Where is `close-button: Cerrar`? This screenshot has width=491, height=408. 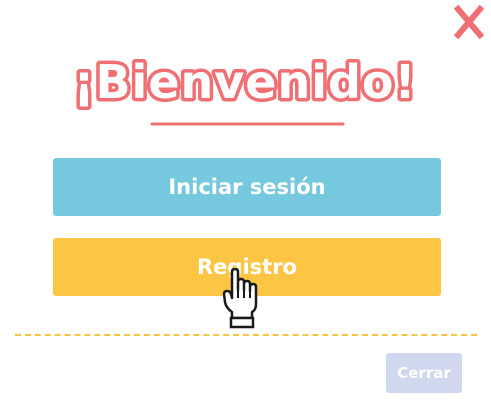
close-button: Cerrar is located at coordinates (424, 373).